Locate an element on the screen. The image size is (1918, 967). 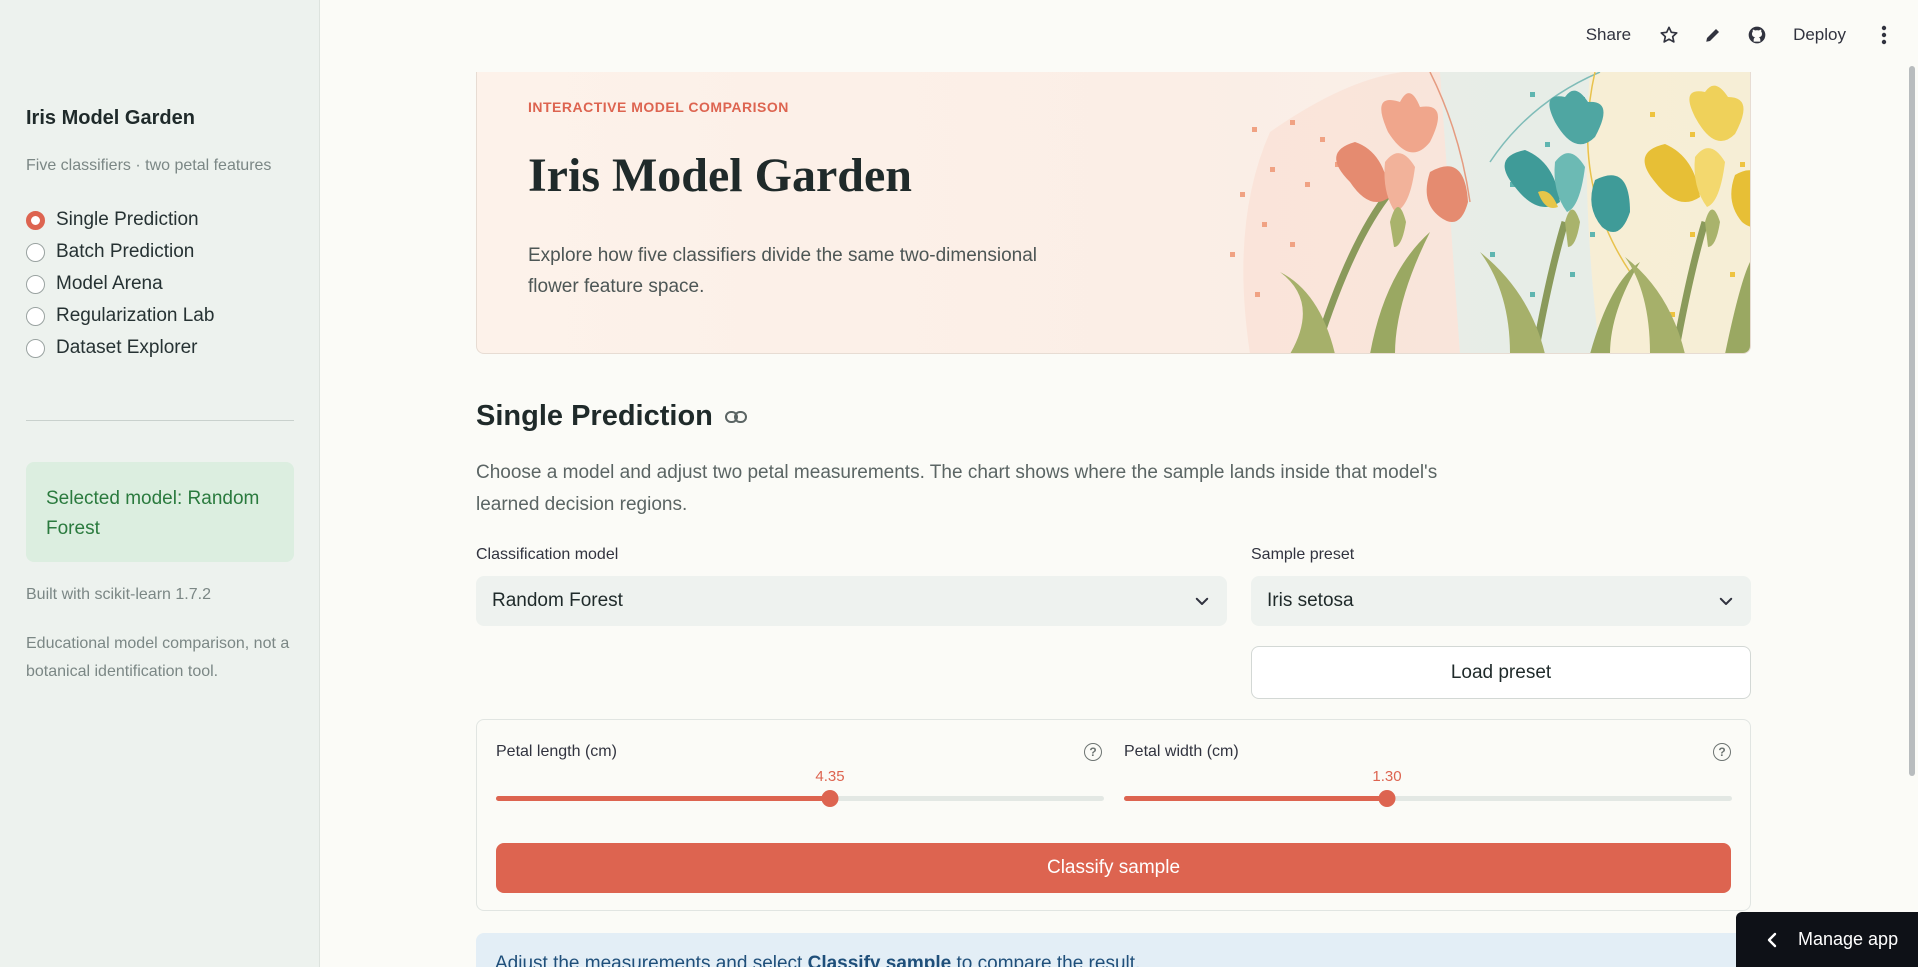
nav-item-single-prediction: Single Prediction is located at coordinates (120, 220).